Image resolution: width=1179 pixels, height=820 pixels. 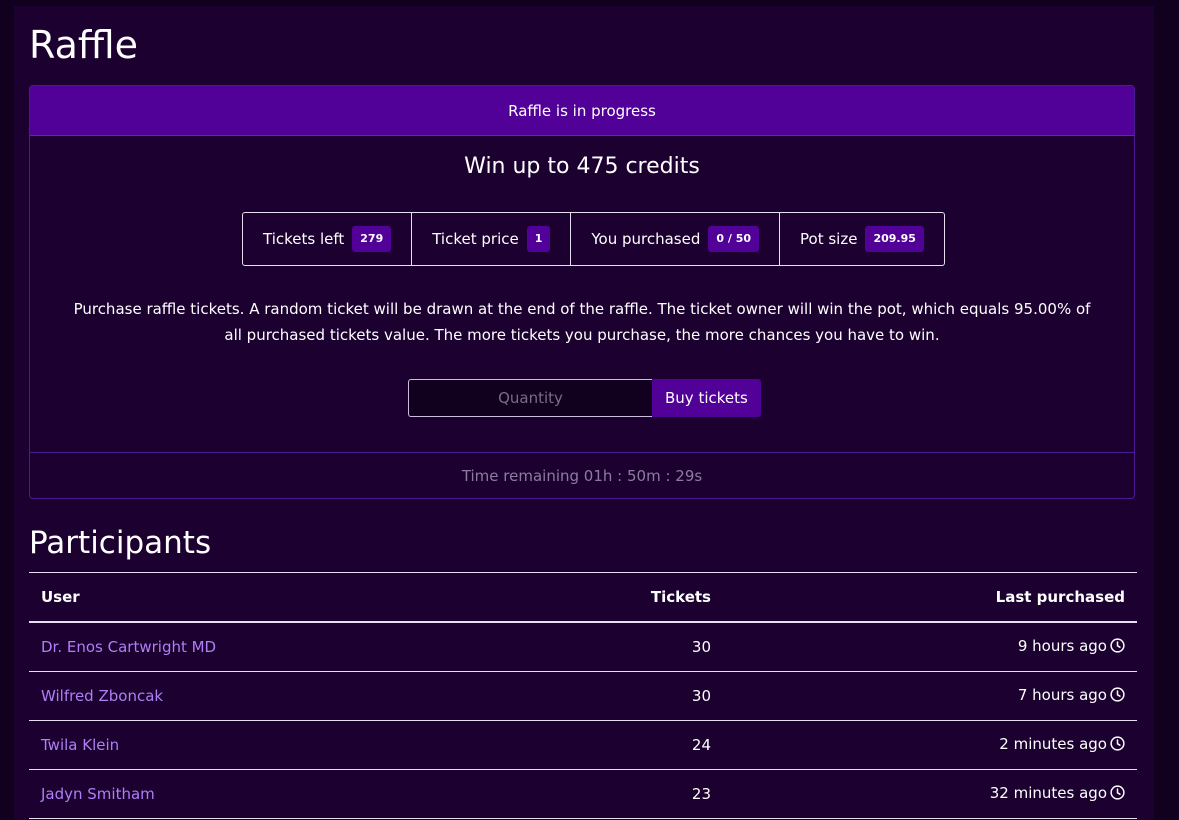 I want to click on you-purchased-badge: 0 / 50, so click(x=734, y=239).